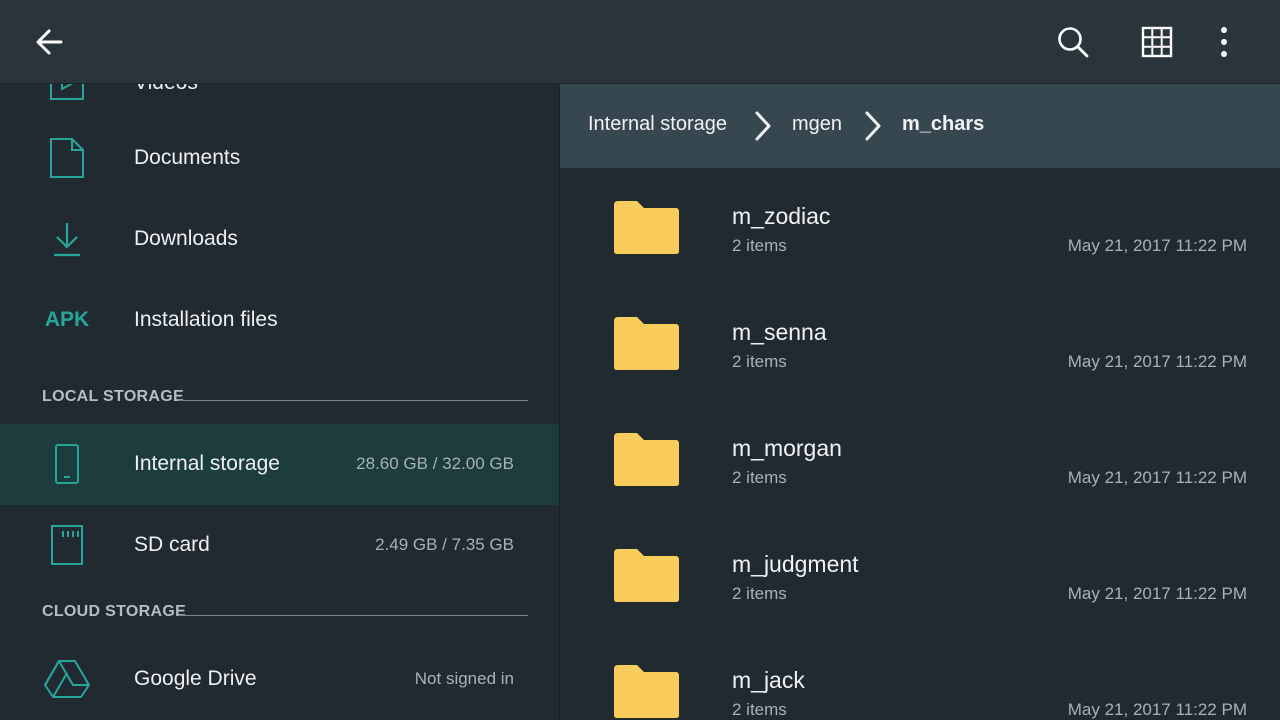 This screenshot has width=1280, height=720. What do you see at coordinates (943, 124) in the screenshot?
I see `breadcrumb-m-chars: m_chars` at bounding box center [943, 124].